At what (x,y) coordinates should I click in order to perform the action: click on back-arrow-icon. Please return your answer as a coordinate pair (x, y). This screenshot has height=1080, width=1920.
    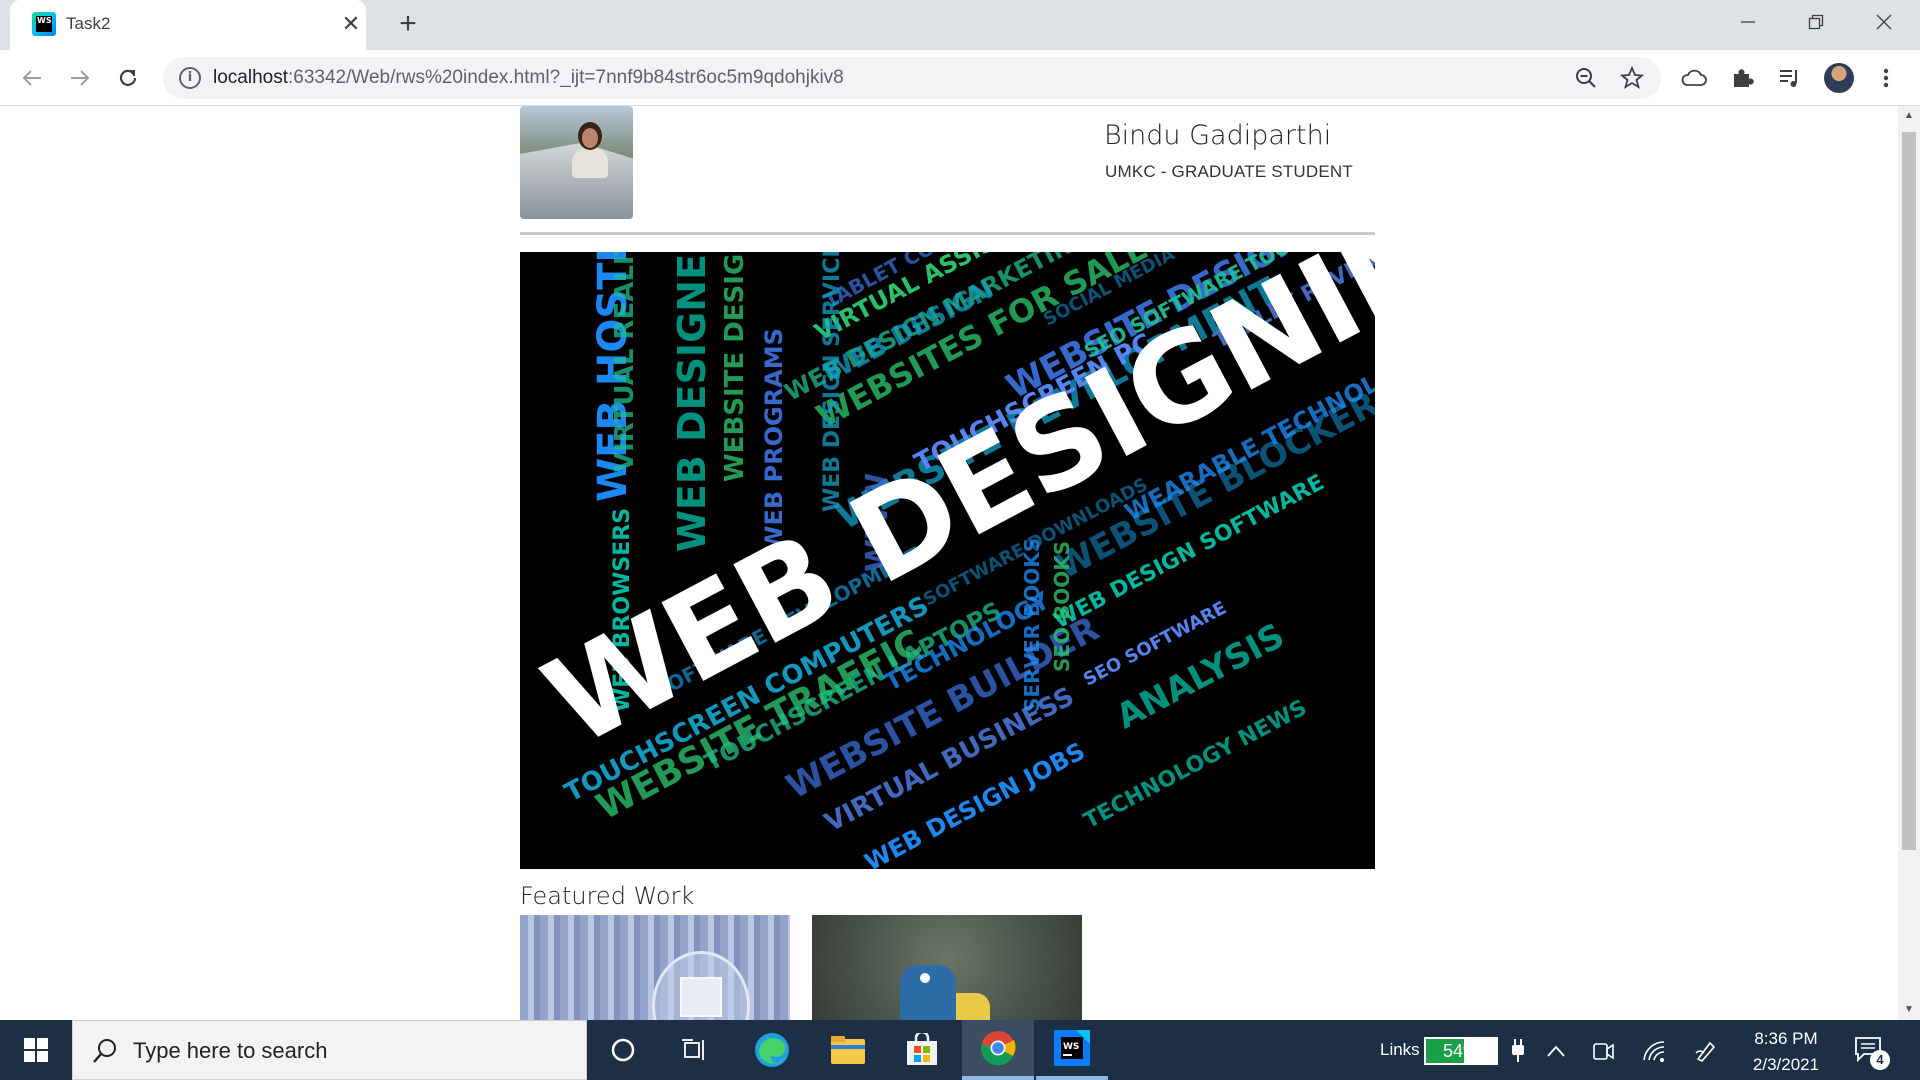
    Looking at the image, I should click on (31, 78).